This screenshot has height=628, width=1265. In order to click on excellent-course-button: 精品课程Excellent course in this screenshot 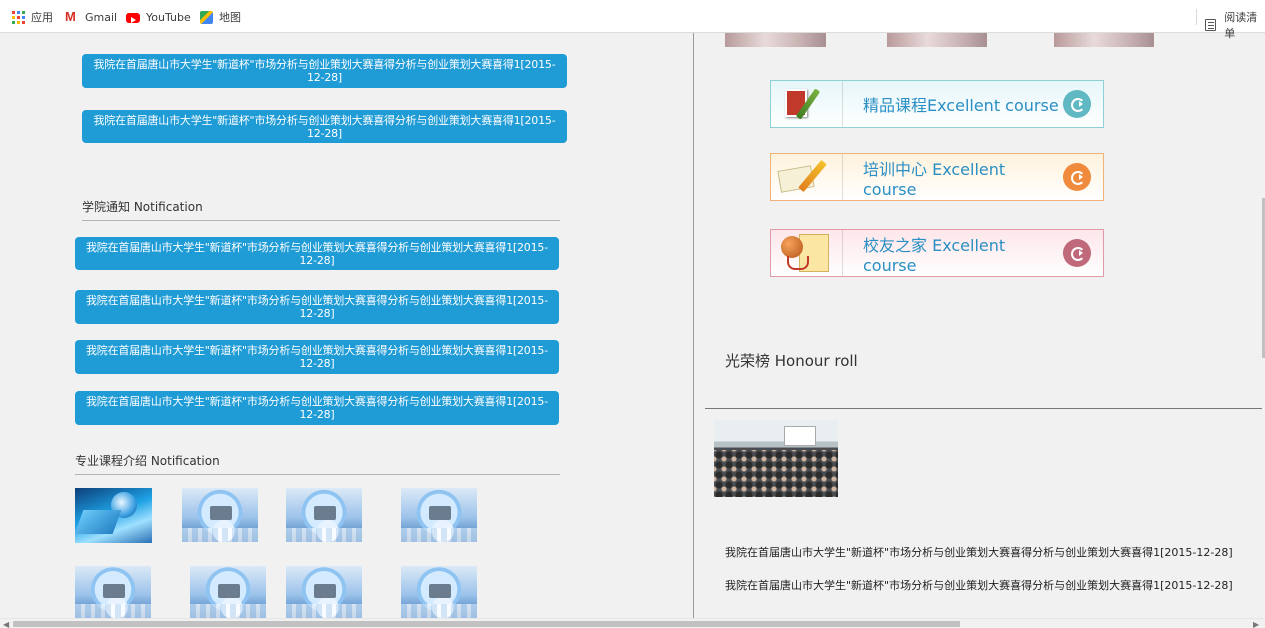, I will do `click(937, 104)`.